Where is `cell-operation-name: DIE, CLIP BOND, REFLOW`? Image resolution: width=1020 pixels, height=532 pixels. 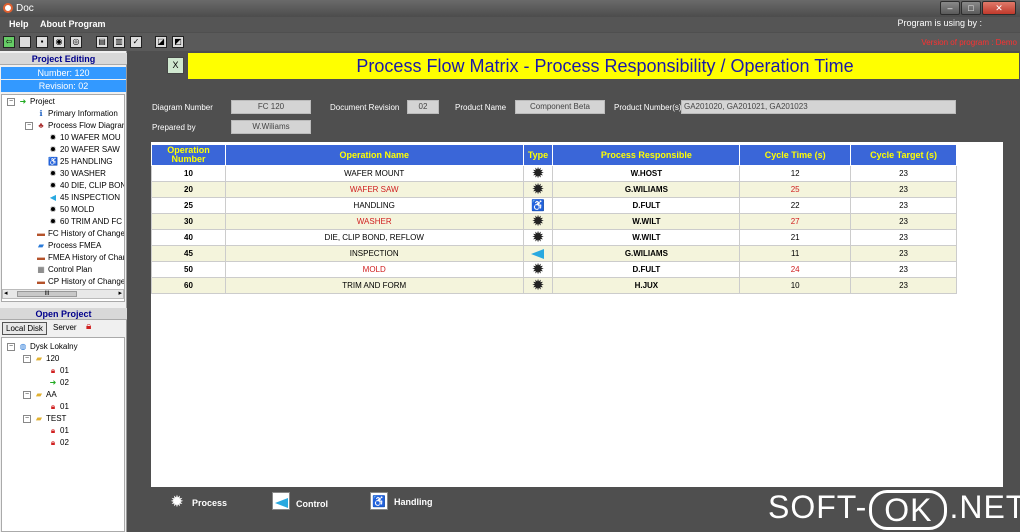
cell-operation-name: DIE, CLIP BOND, REFLOW is located at coordinates (374, 237).